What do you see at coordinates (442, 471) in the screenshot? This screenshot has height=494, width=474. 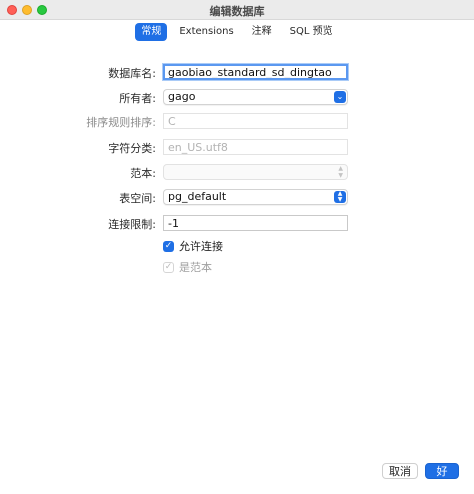 I see `ok-button: 好` at bounding box center [442, 471].